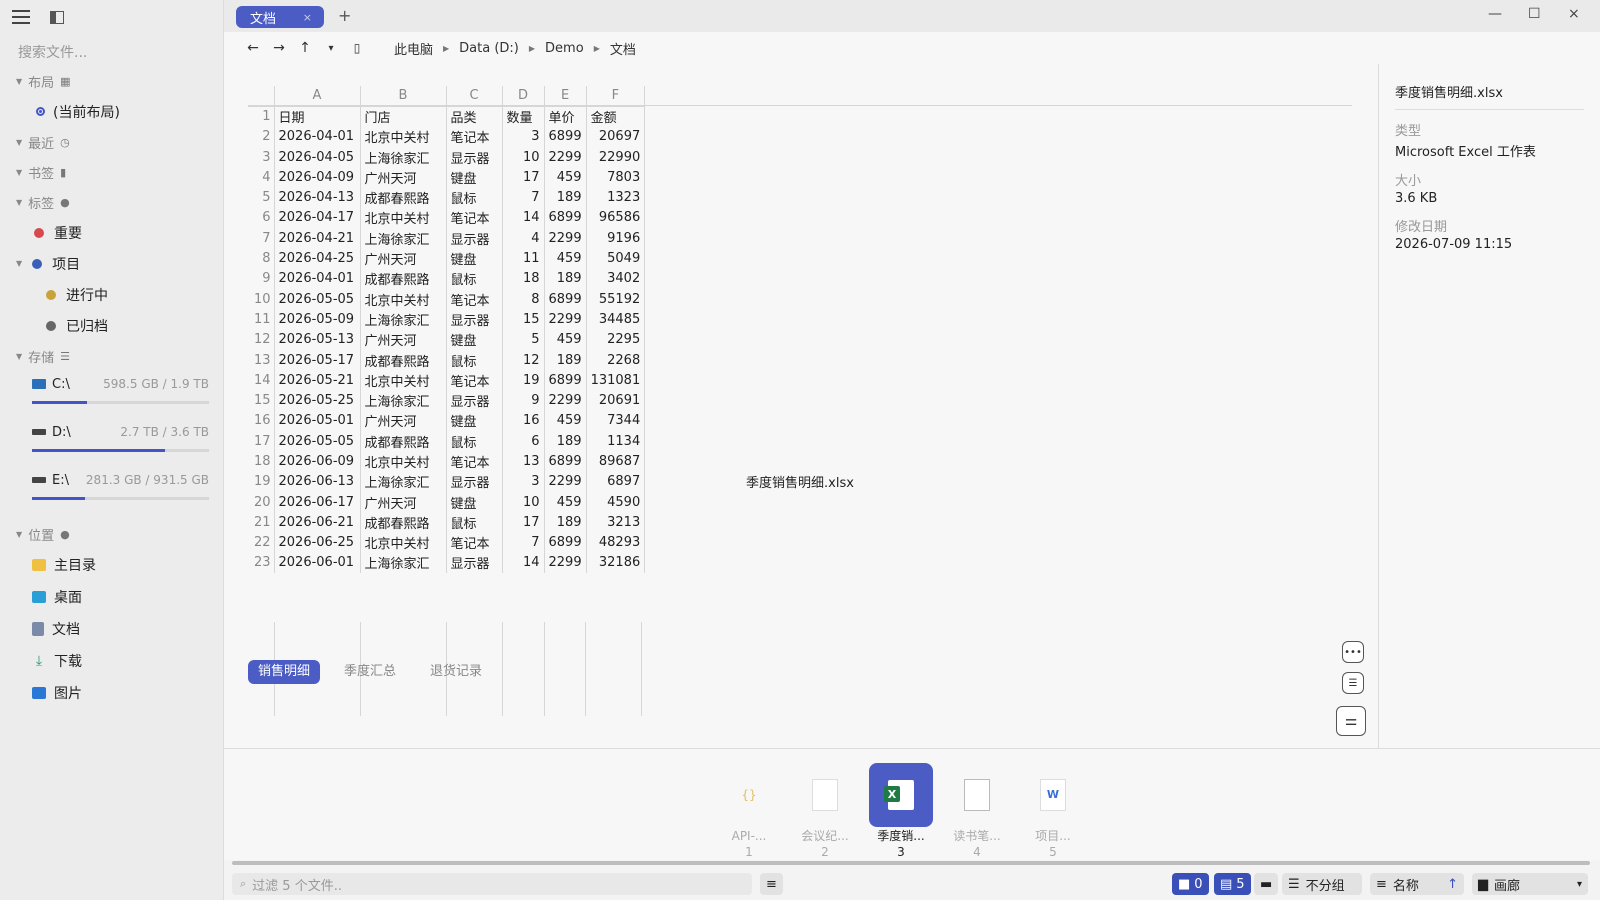 Image resolution: width=1600 pixels, height=900 pixels. What do you see at coordinates (57, 17) in the screenshot?
I see `toggle-sidebar-icon` at bounding box center [57, 17].